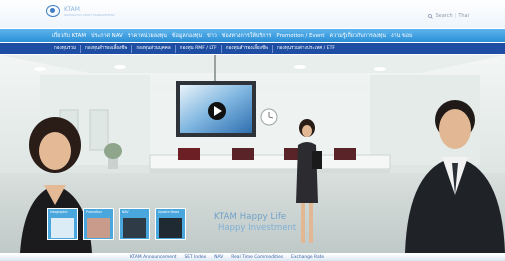 This screenshot has width=505, height=261. Describe the element at coordinates (98, 228) in the screenshot. I see `tile-image-promotion` at that location.